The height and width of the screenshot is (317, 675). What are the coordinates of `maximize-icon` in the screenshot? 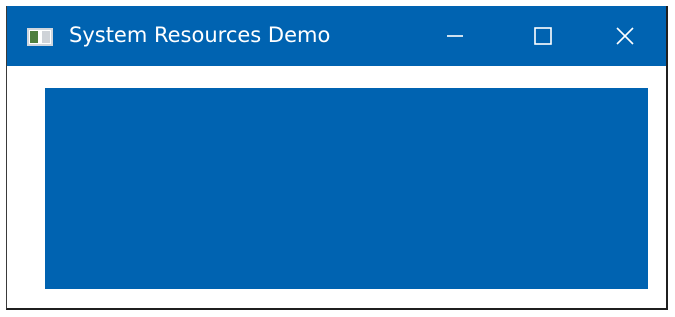 It's located at (543, 36).